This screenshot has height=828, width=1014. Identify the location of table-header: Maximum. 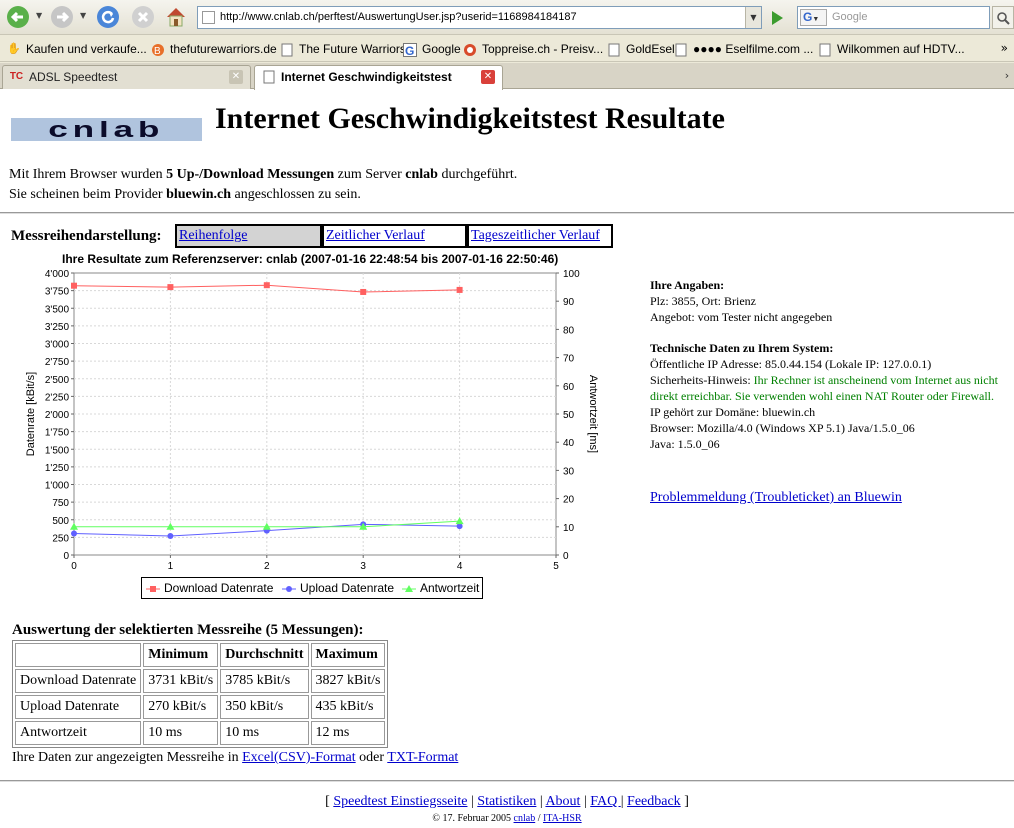
(348, 655).